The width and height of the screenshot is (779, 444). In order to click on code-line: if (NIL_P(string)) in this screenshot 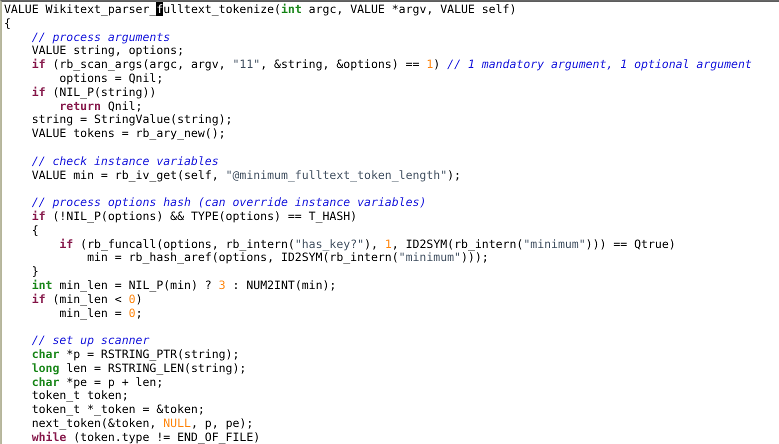, I will do `click(94, 93)`.